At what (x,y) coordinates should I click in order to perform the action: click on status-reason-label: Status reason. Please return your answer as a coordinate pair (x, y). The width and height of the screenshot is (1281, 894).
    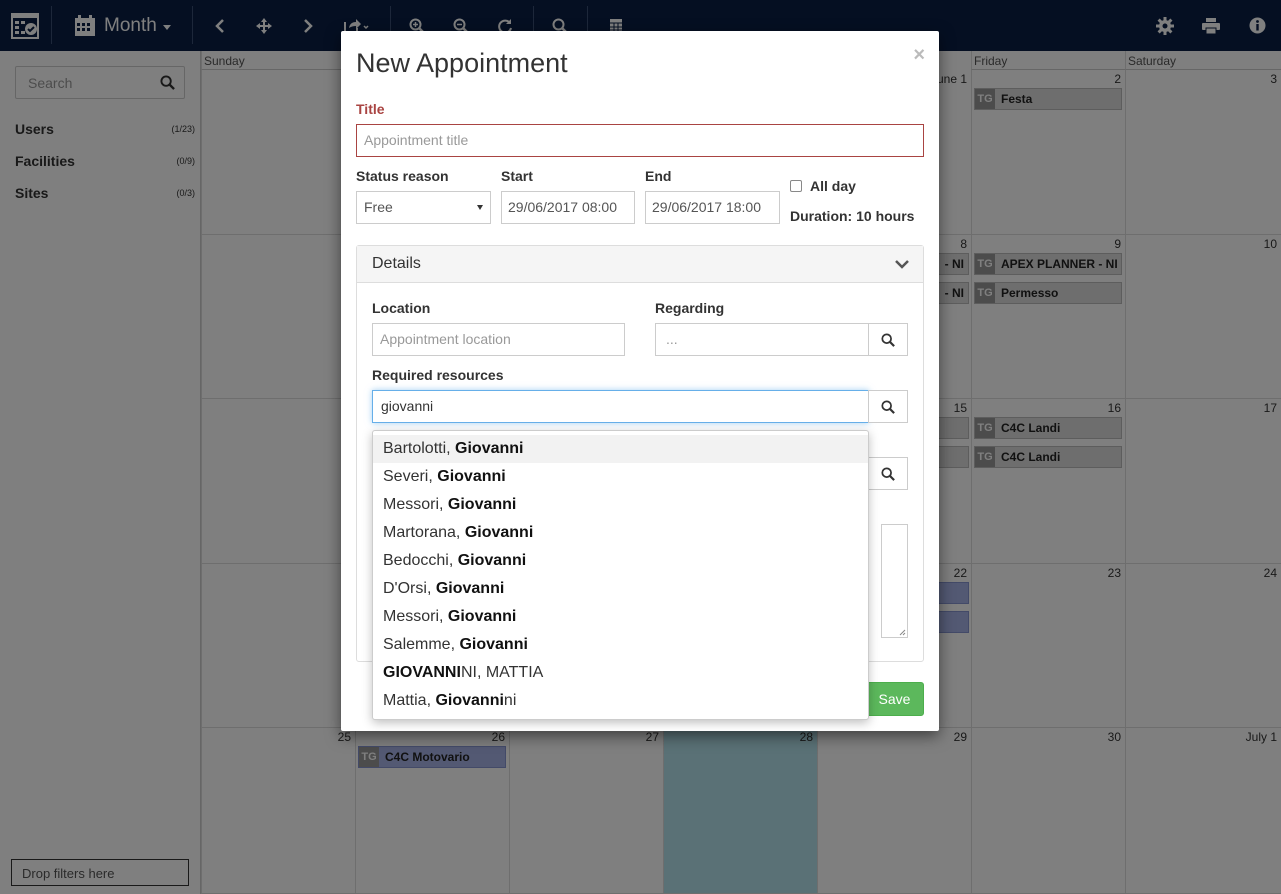
    Looking at the image, I should click on (402, 176).